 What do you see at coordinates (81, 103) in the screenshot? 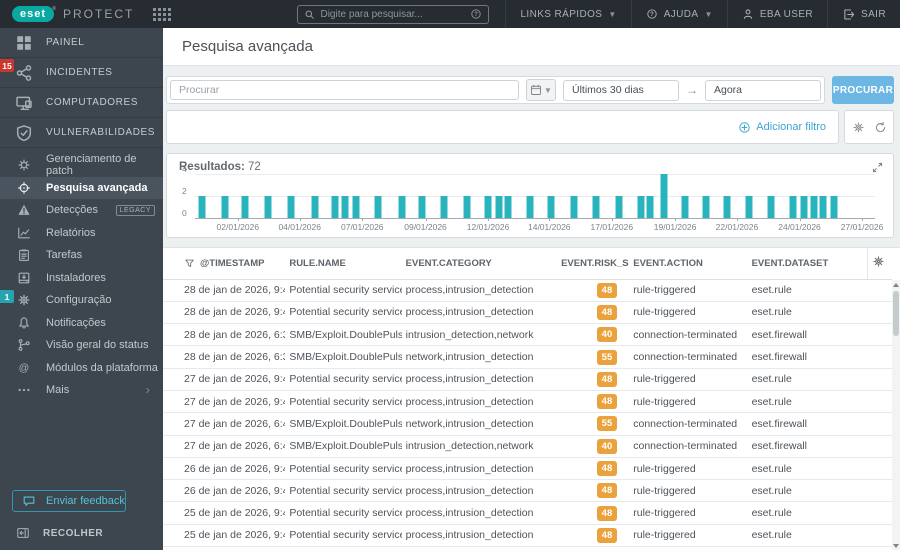
I see `sidebar-item-computadores: COMPUTADORES` at bounding box center [81, 103].